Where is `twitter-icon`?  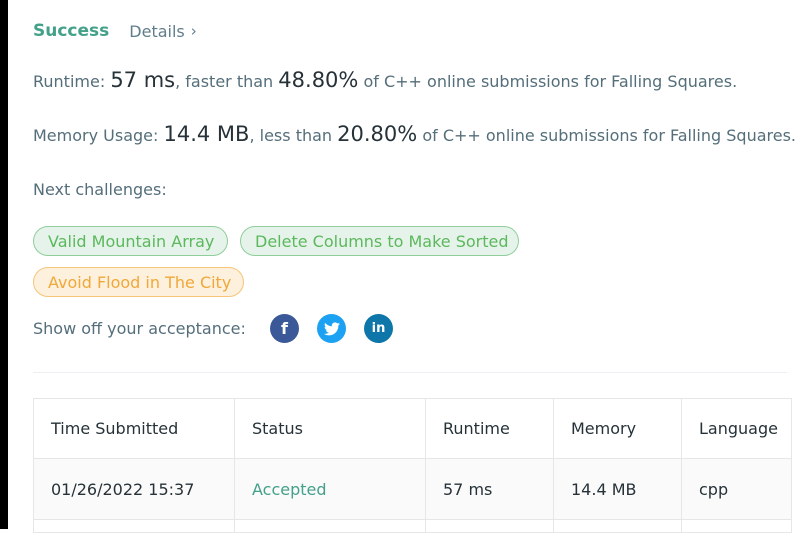
twitter-icon is located at coordinates (331, 328).